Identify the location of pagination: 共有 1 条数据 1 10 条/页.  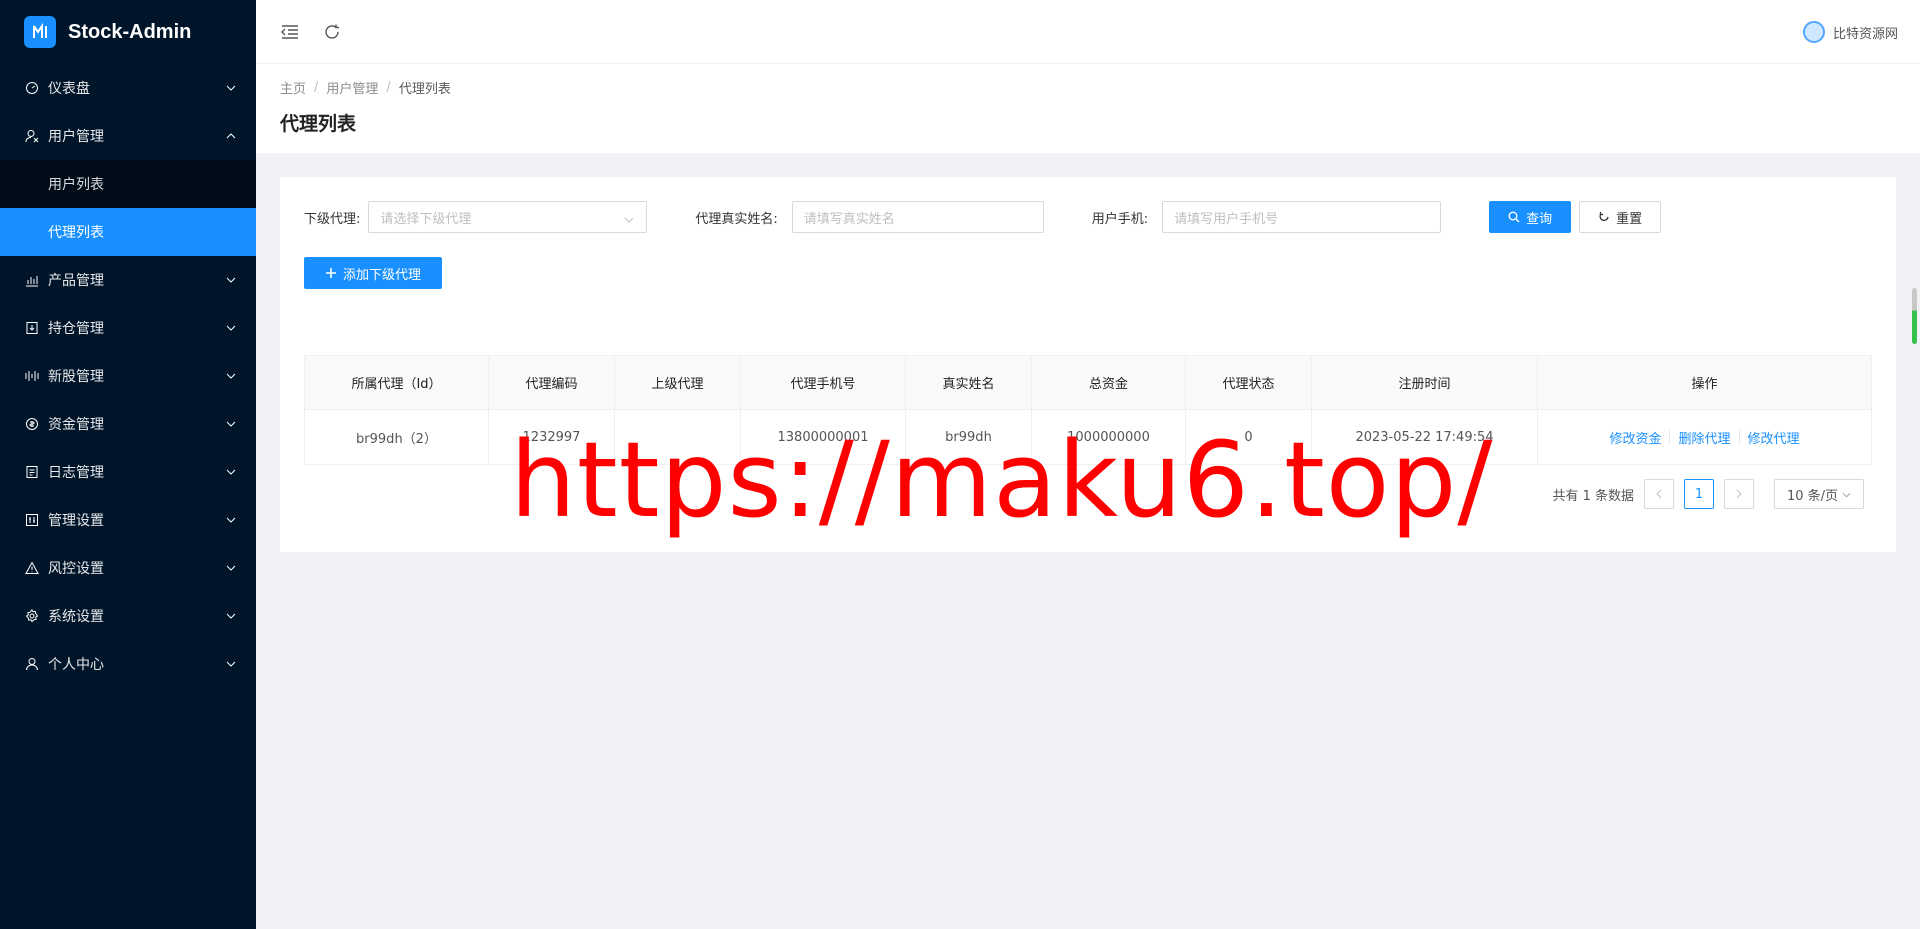
(1708, 494).